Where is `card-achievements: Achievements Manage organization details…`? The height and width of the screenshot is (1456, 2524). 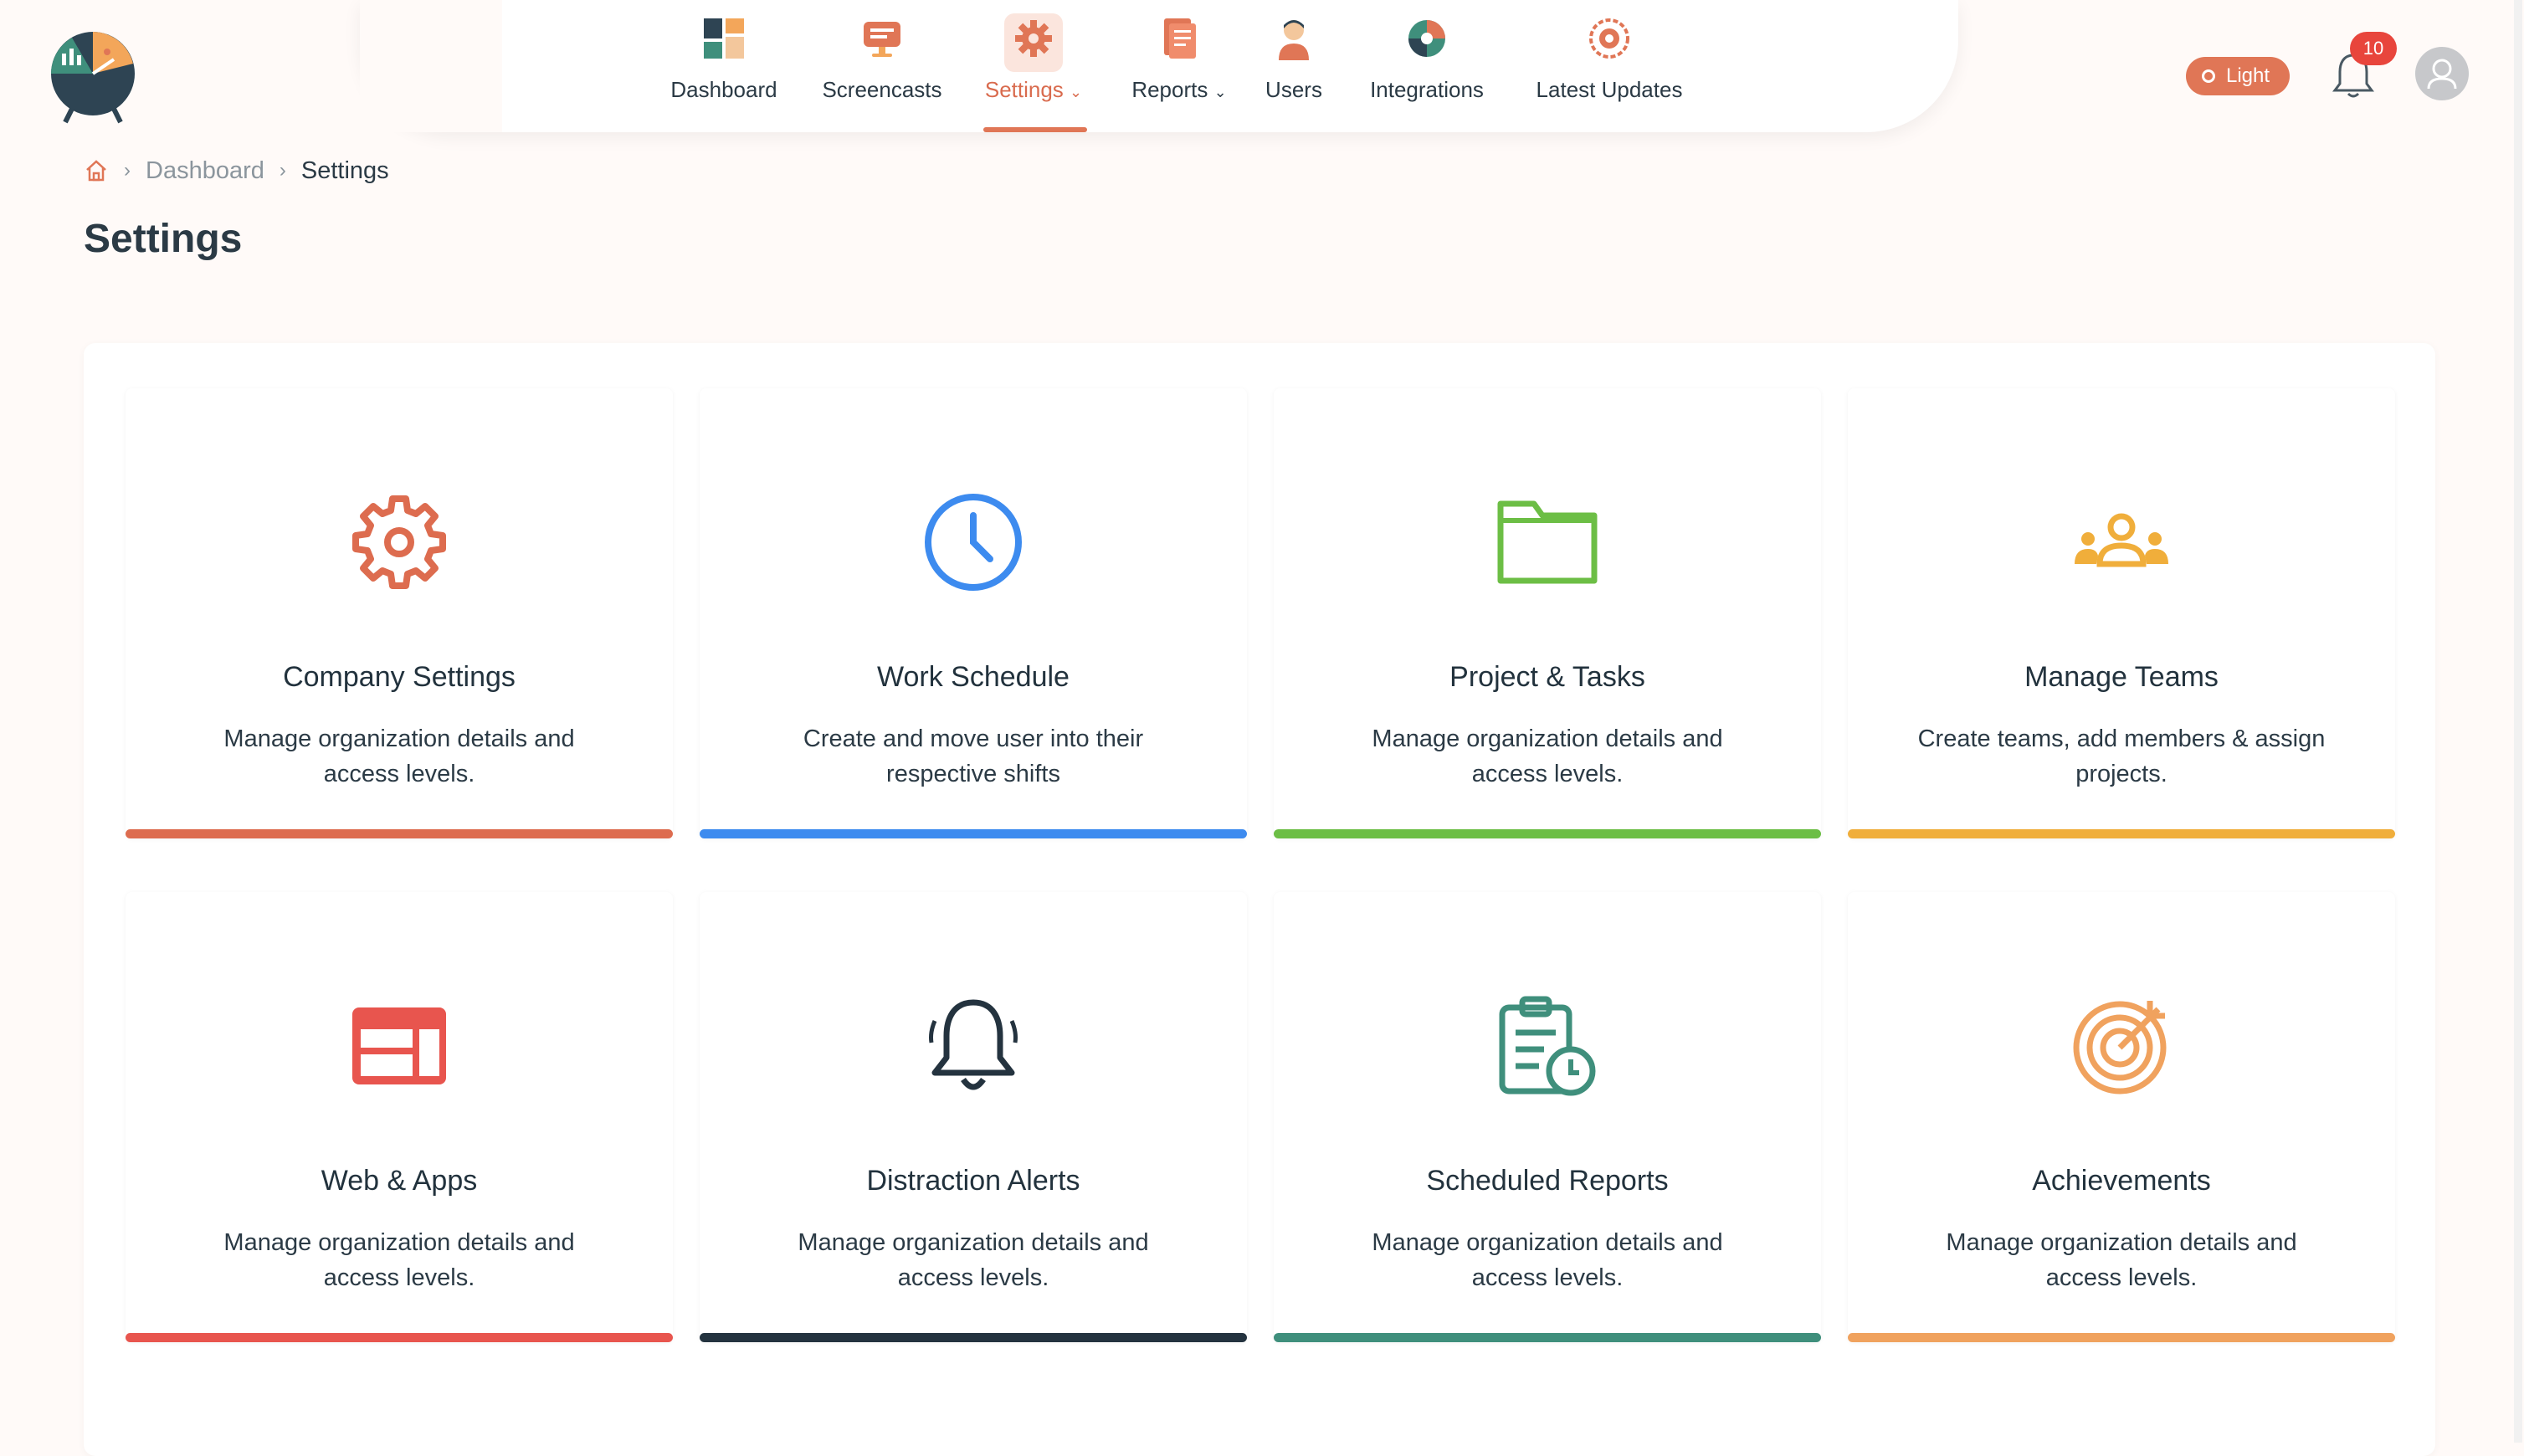 card-achievements: Achievements Manage organization details… is located at coordinates (2121, 1117).